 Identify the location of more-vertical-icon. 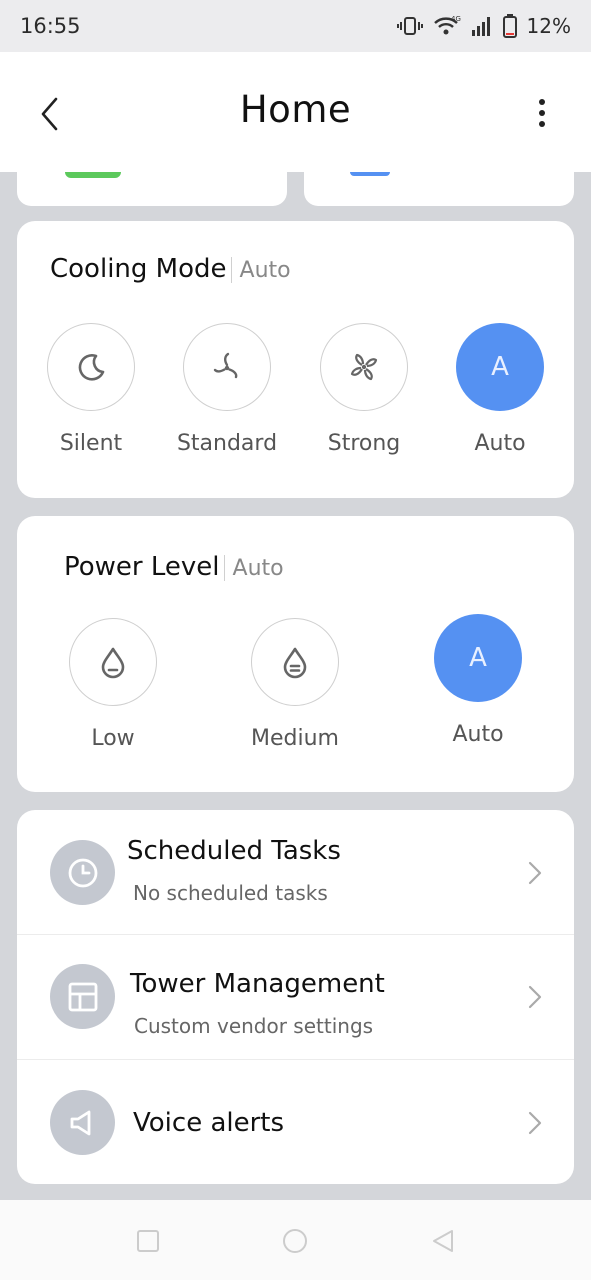
(542, 113).